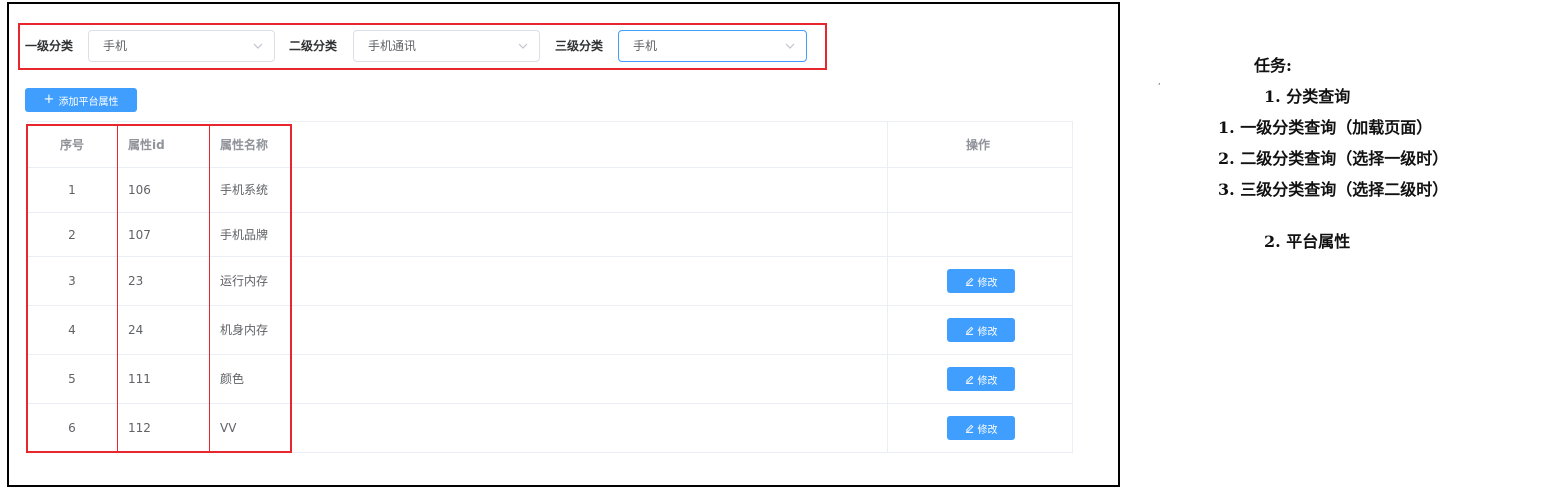 This screenshot has width=1553, height=492. What do you see at coordinates (1325, 127) in the screenshot?
I see `notes-sub-1: 1. 一级分类查询（加载页面）` at bounding box center [1325, 127].